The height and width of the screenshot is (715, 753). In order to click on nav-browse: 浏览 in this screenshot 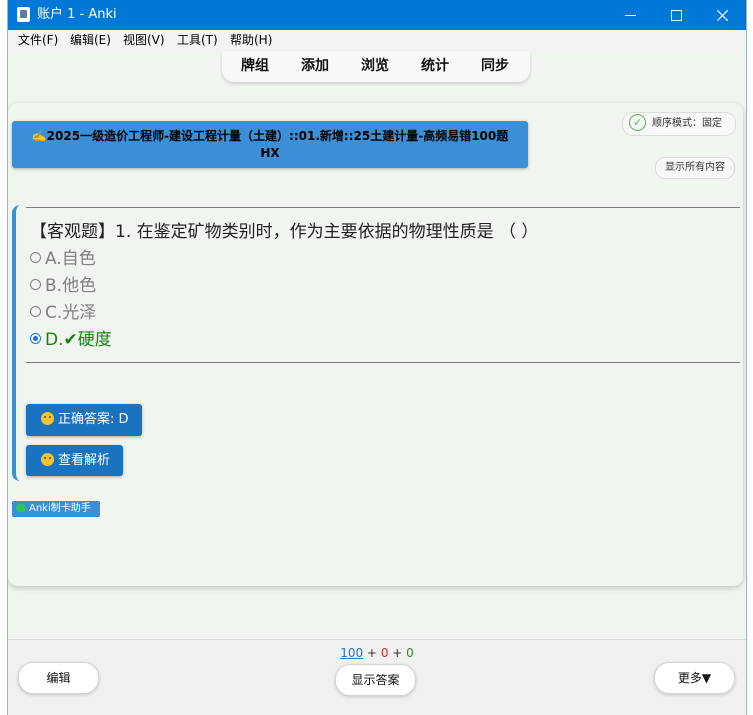, I will do `click(375, 66)`.